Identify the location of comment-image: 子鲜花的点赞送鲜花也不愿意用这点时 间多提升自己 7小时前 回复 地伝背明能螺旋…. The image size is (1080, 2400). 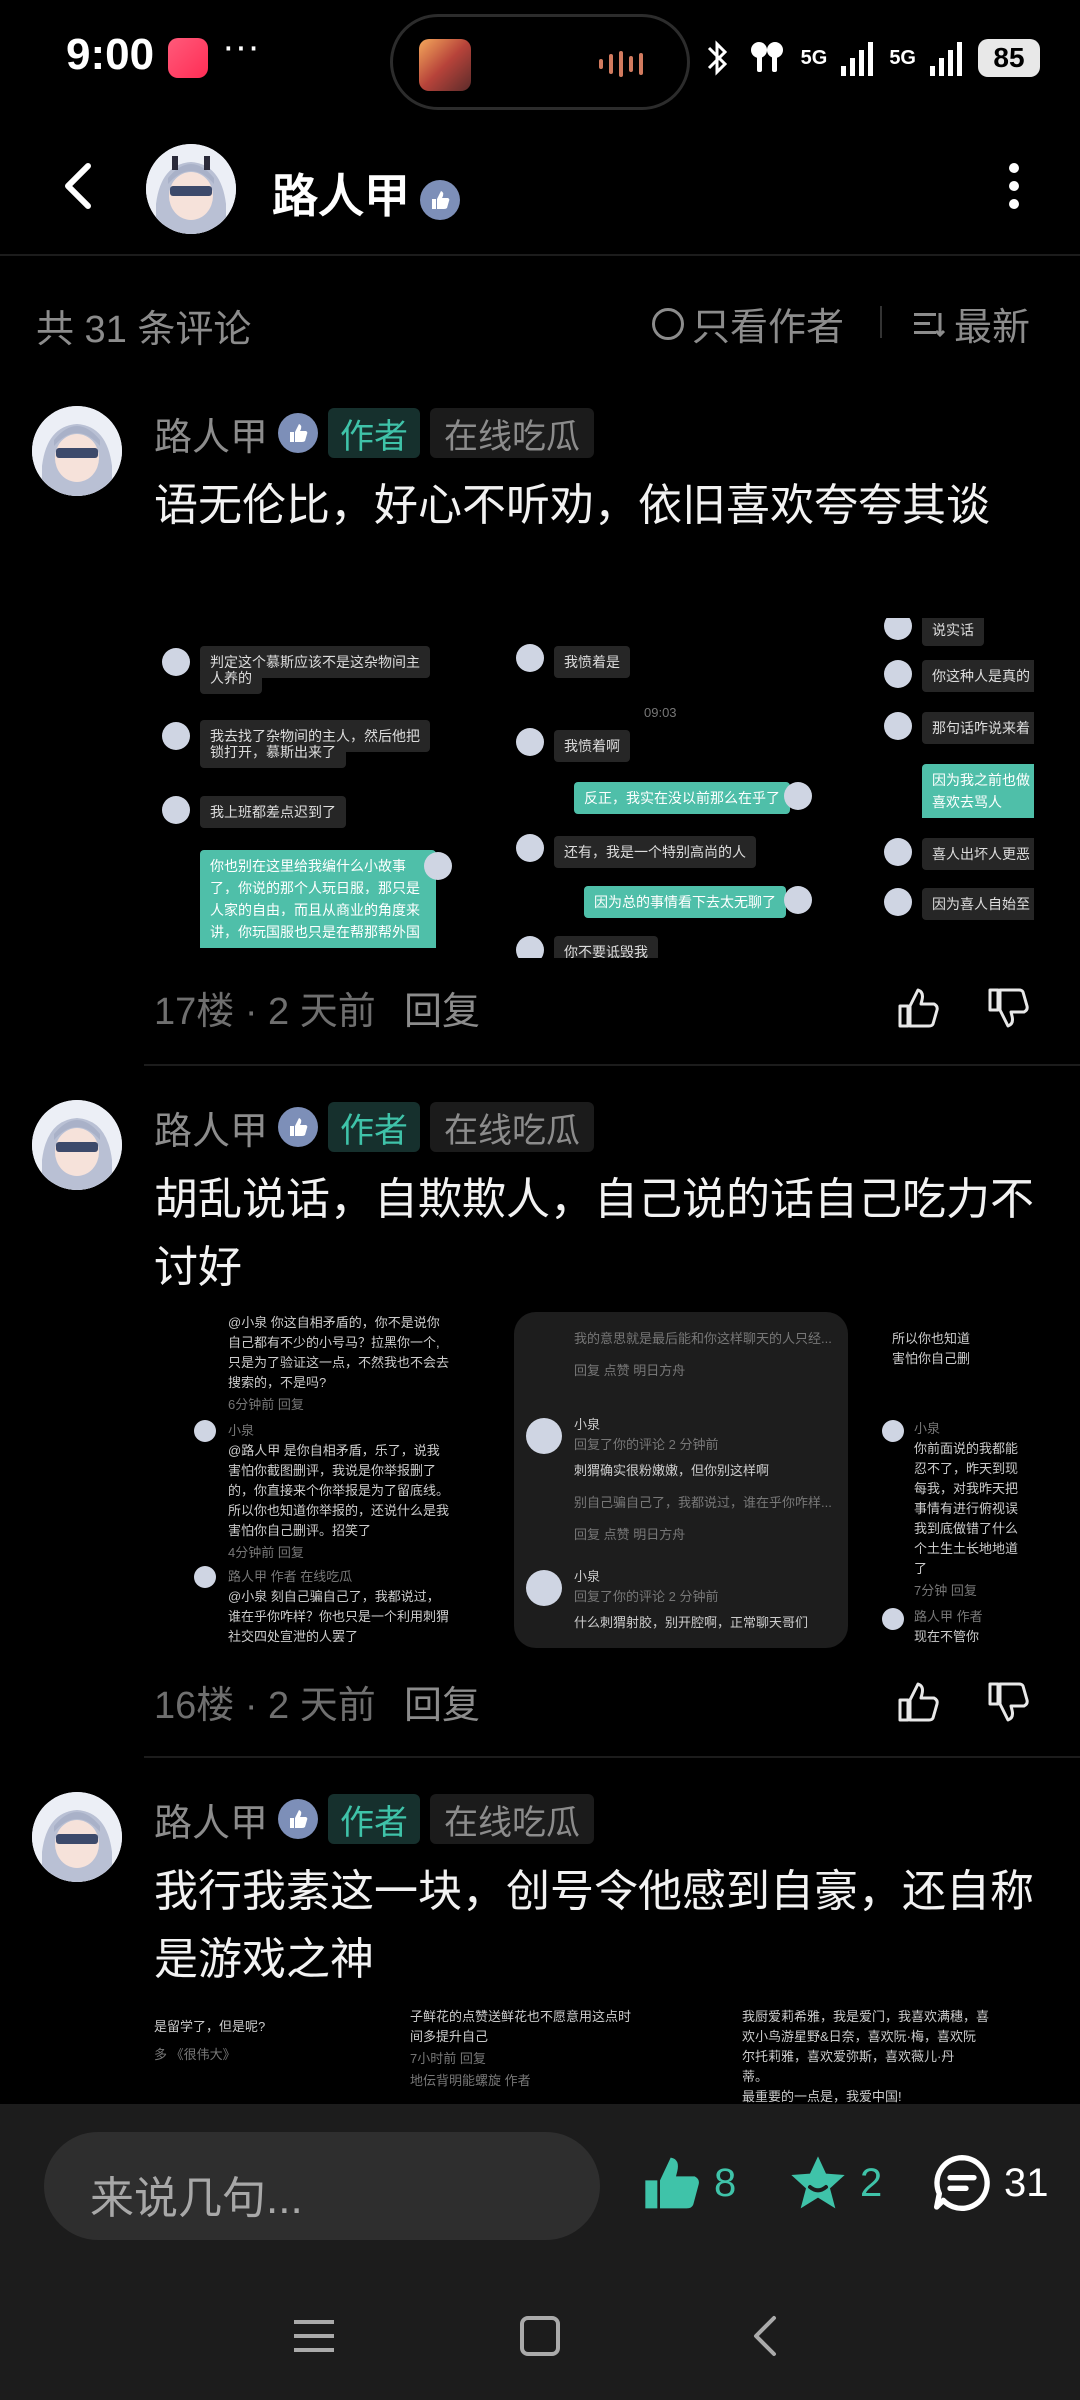
(560, 2055).